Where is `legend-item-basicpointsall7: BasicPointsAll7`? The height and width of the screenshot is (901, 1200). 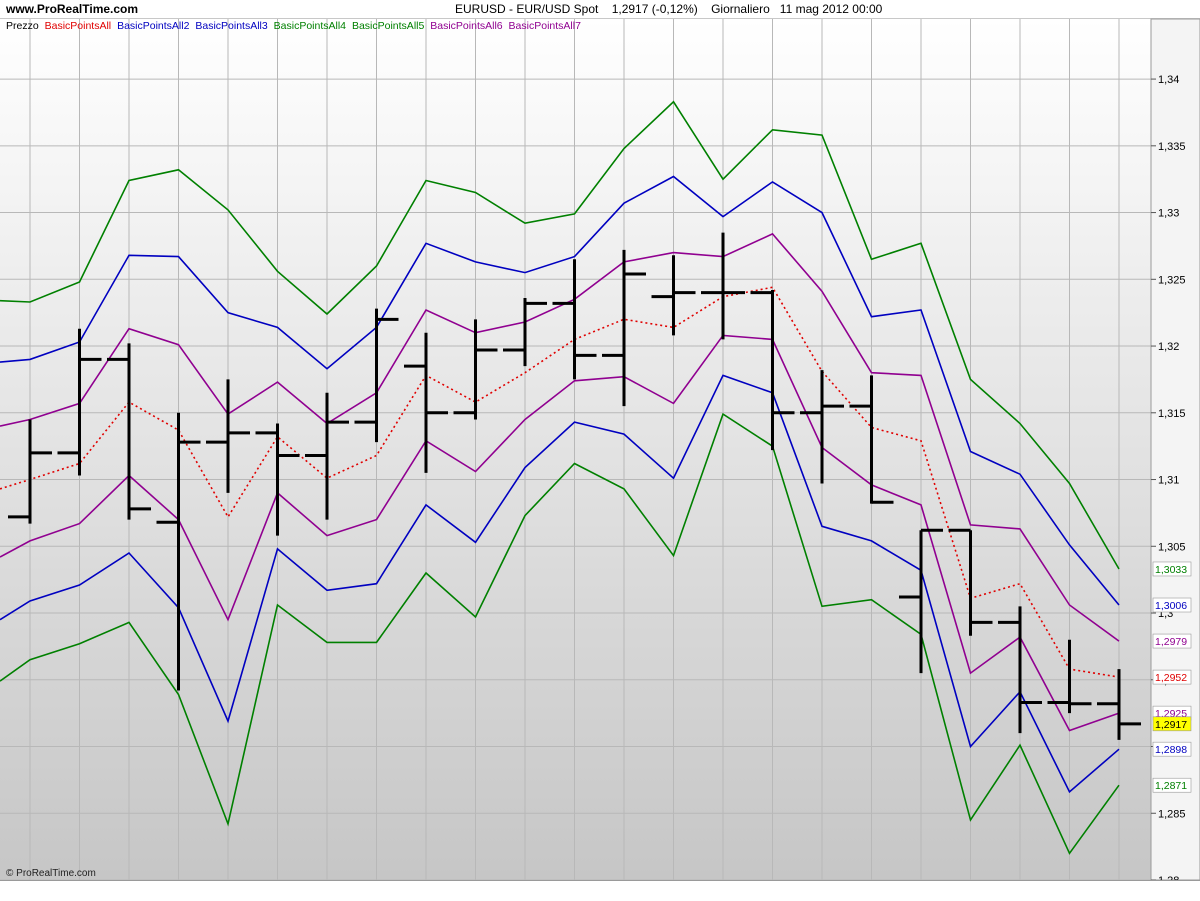 legend-item-basicpointsall7: BasicPointsAll7 is located at coordinates (544, 26).